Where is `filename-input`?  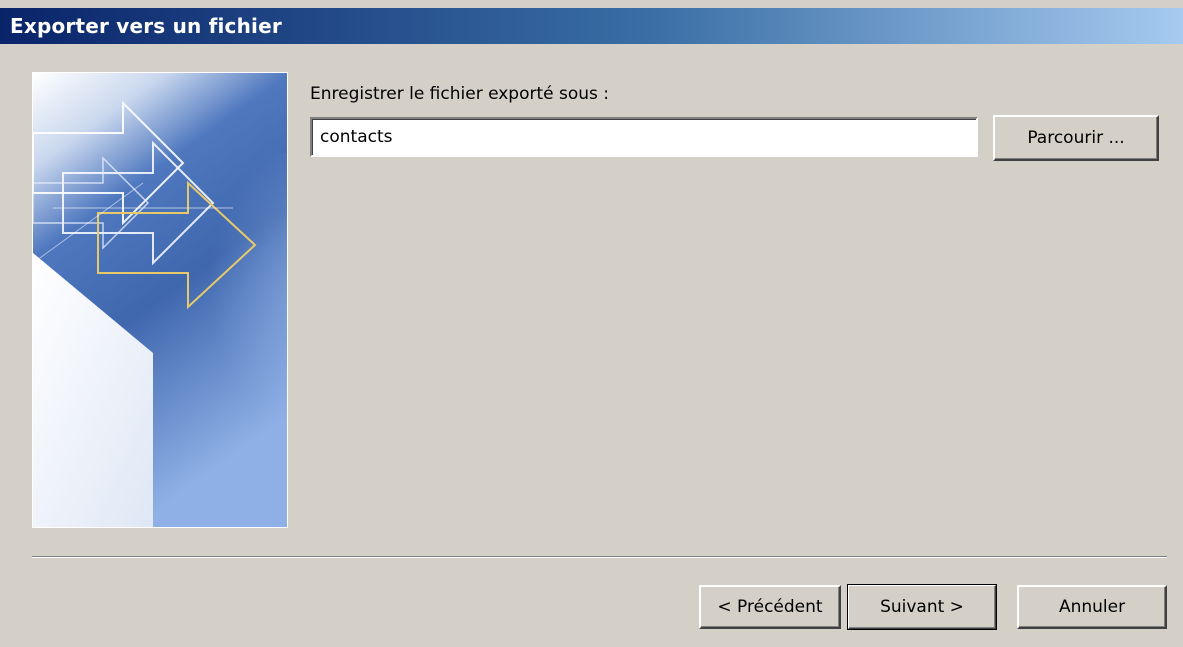
filename-input is located at coordinates (644, 137).